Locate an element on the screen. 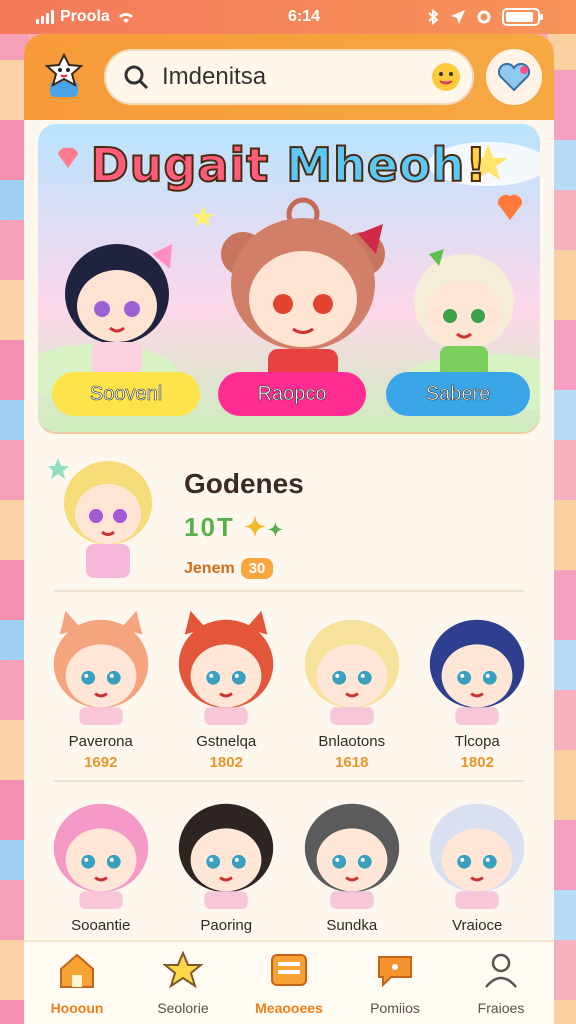 The height and width of the screenshot is (1024, 576). chat-bubble-icon is located at coordinates (395, 972).